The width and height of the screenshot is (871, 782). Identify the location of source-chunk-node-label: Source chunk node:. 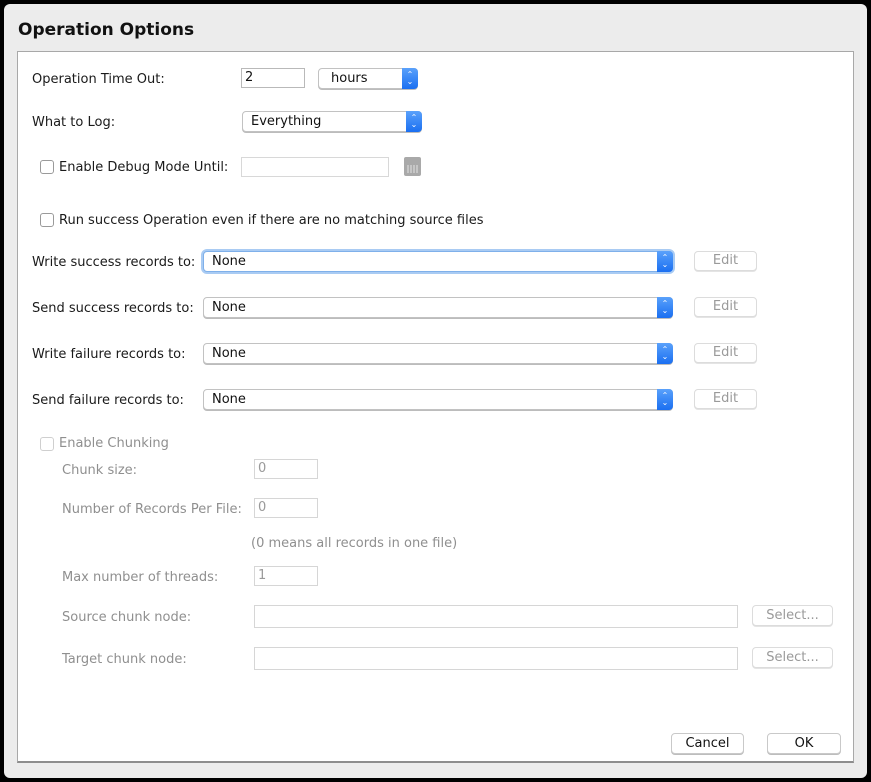
(127, 617).